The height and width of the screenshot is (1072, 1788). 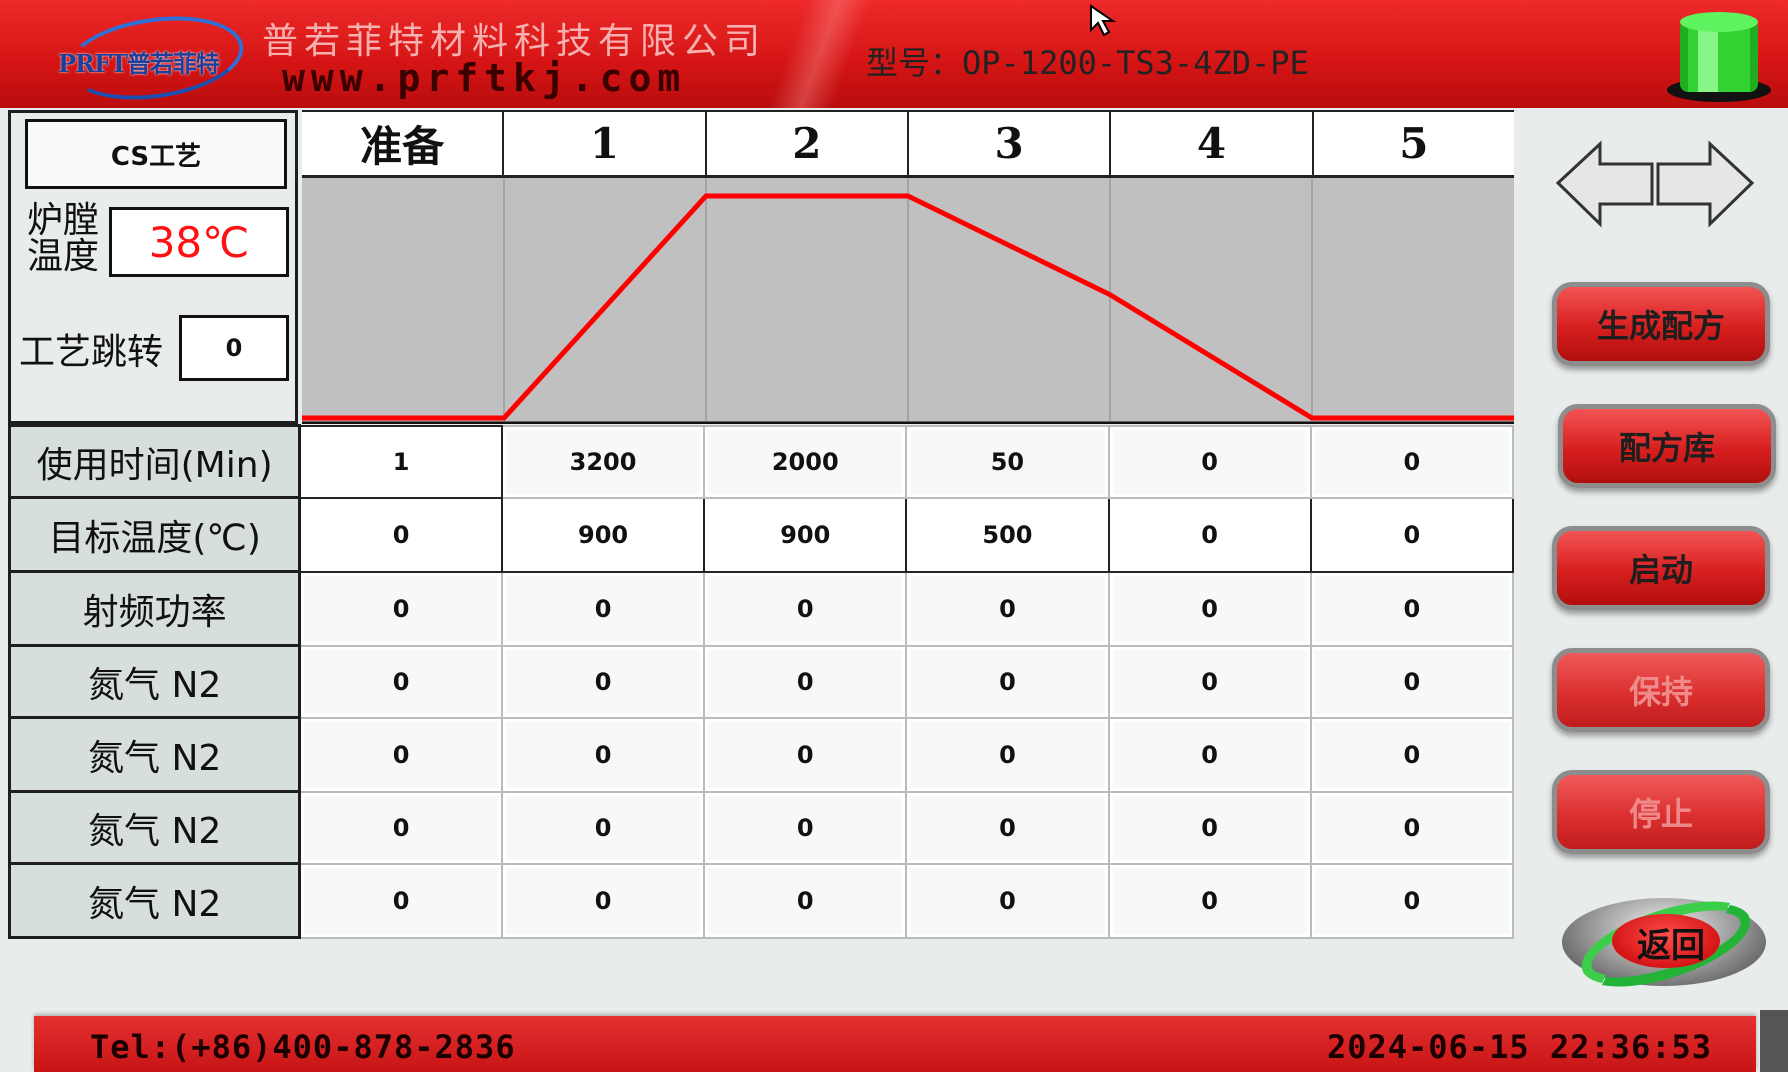 I want to click on step-header-row: 准备 1 2 3 4 5, so click(x=908, y=144).